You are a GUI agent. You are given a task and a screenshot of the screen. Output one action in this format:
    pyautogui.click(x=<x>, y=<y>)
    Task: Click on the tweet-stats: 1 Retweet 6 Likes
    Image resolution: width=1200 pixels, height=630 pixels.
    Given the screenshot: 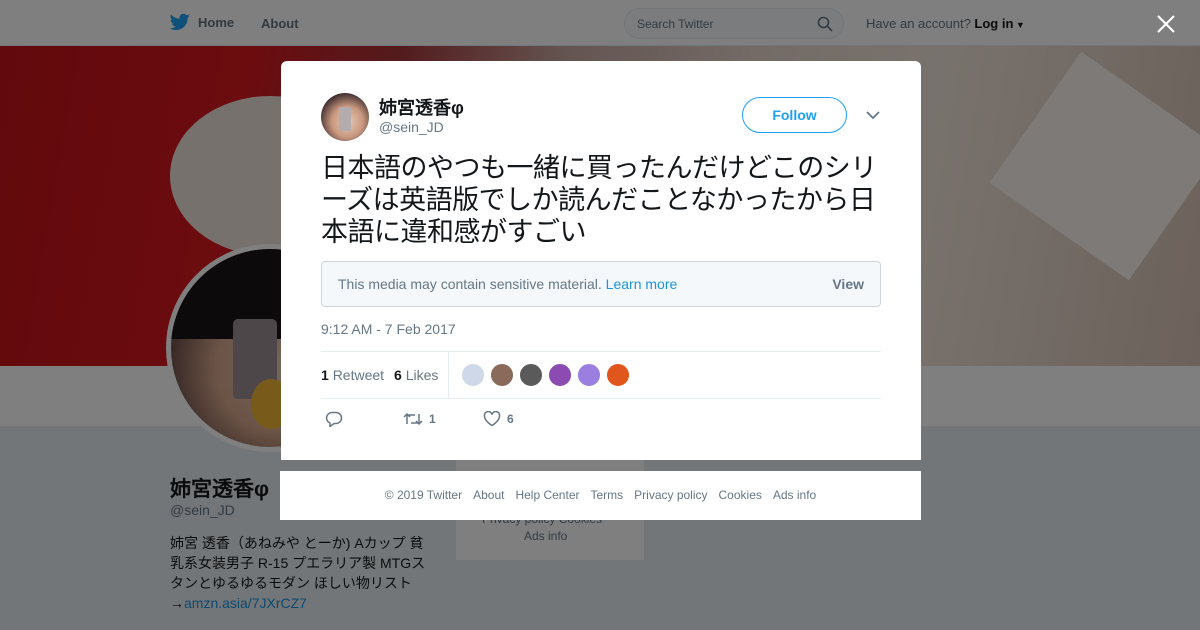 What is the action you would take?
    pyautogui.click(x=601, y=375)
    